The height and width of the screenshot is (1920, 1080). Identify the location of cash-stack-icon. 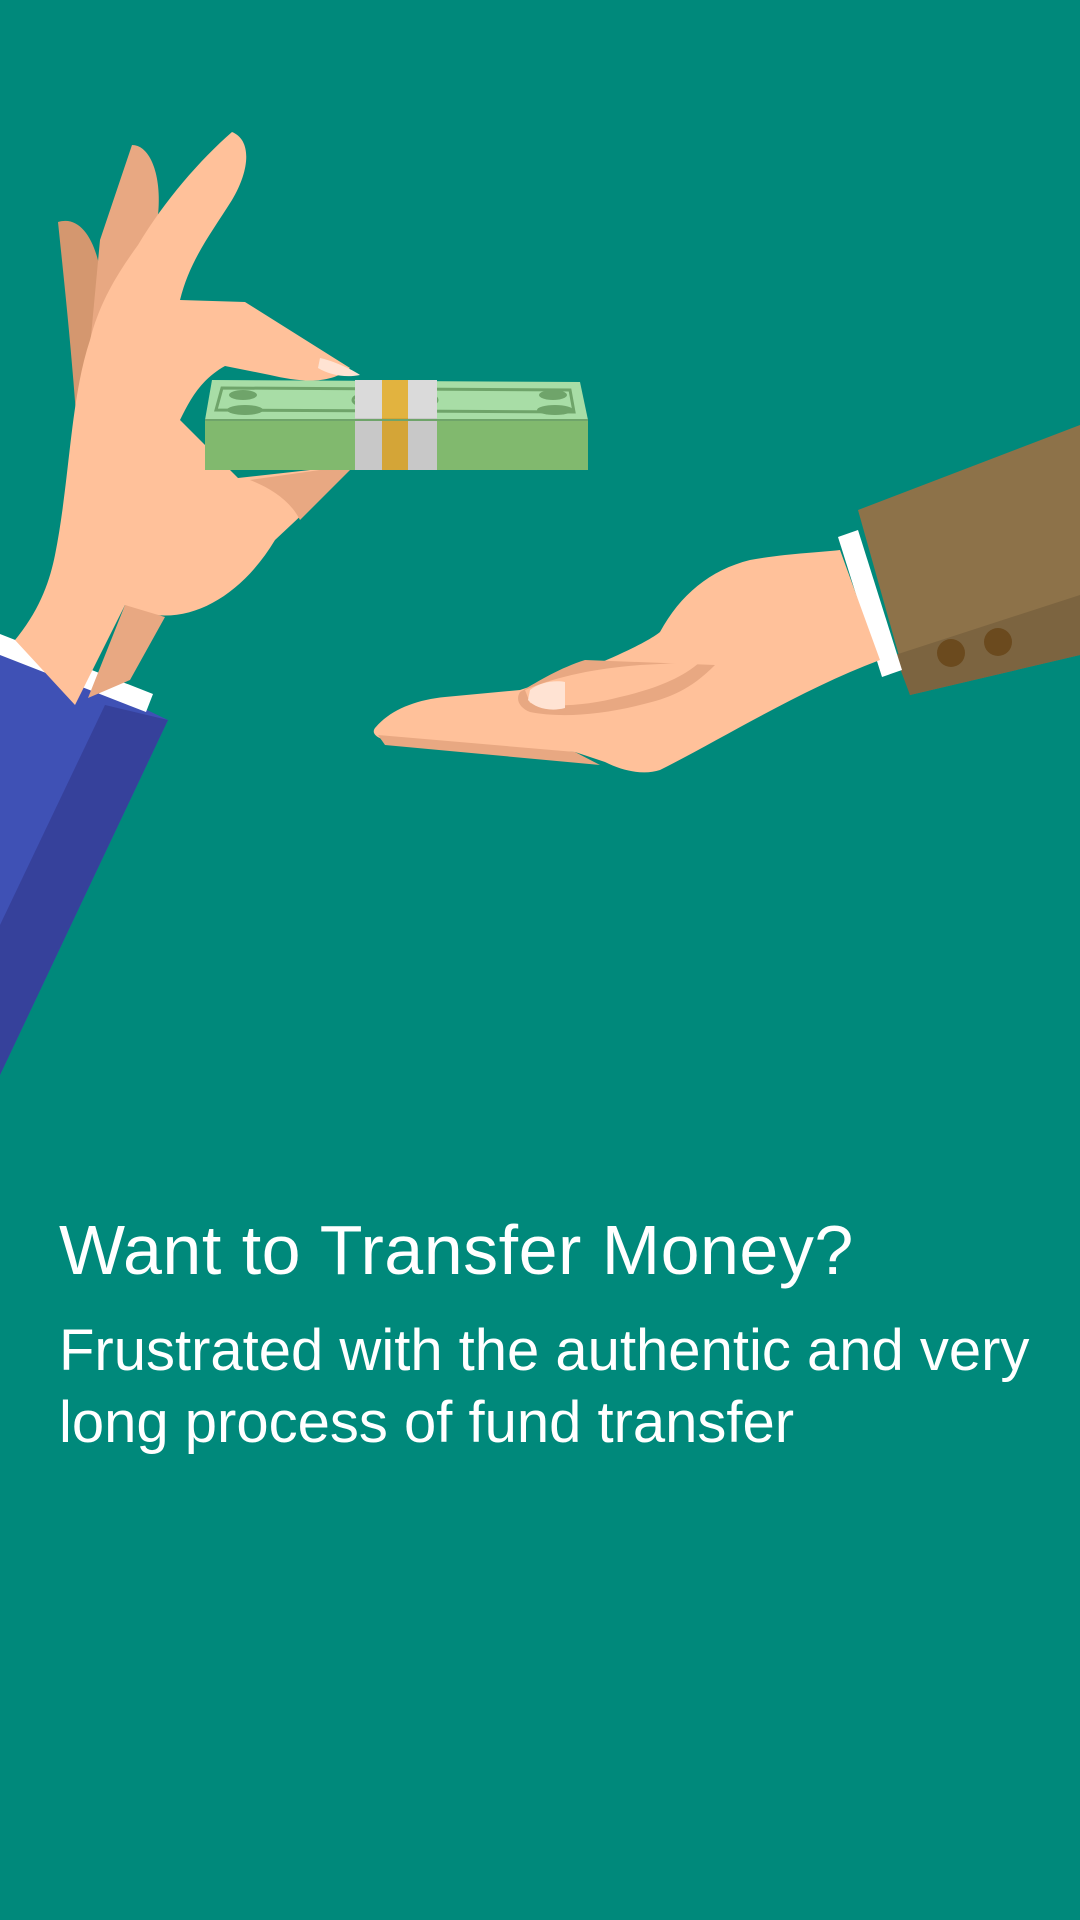
(396, 425).